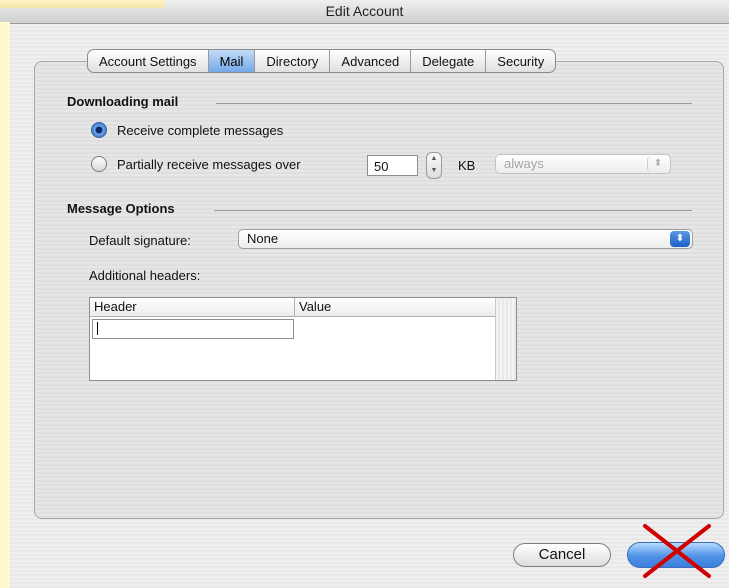  Describe the element at coordinates (99, 164) in the screenshot. I see `radio-partially-receive` at that location.